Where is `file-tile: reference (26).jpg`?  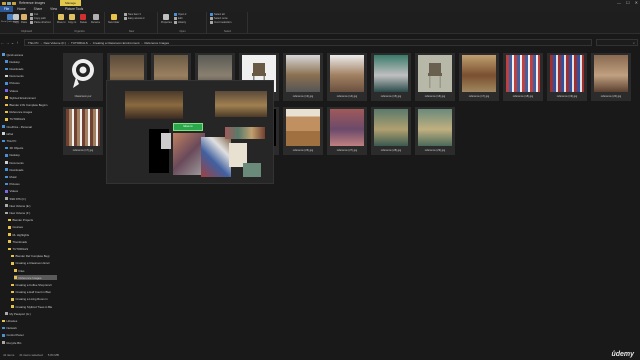
file-tile: reference (26).jpg is located at coordinates (303, 131).